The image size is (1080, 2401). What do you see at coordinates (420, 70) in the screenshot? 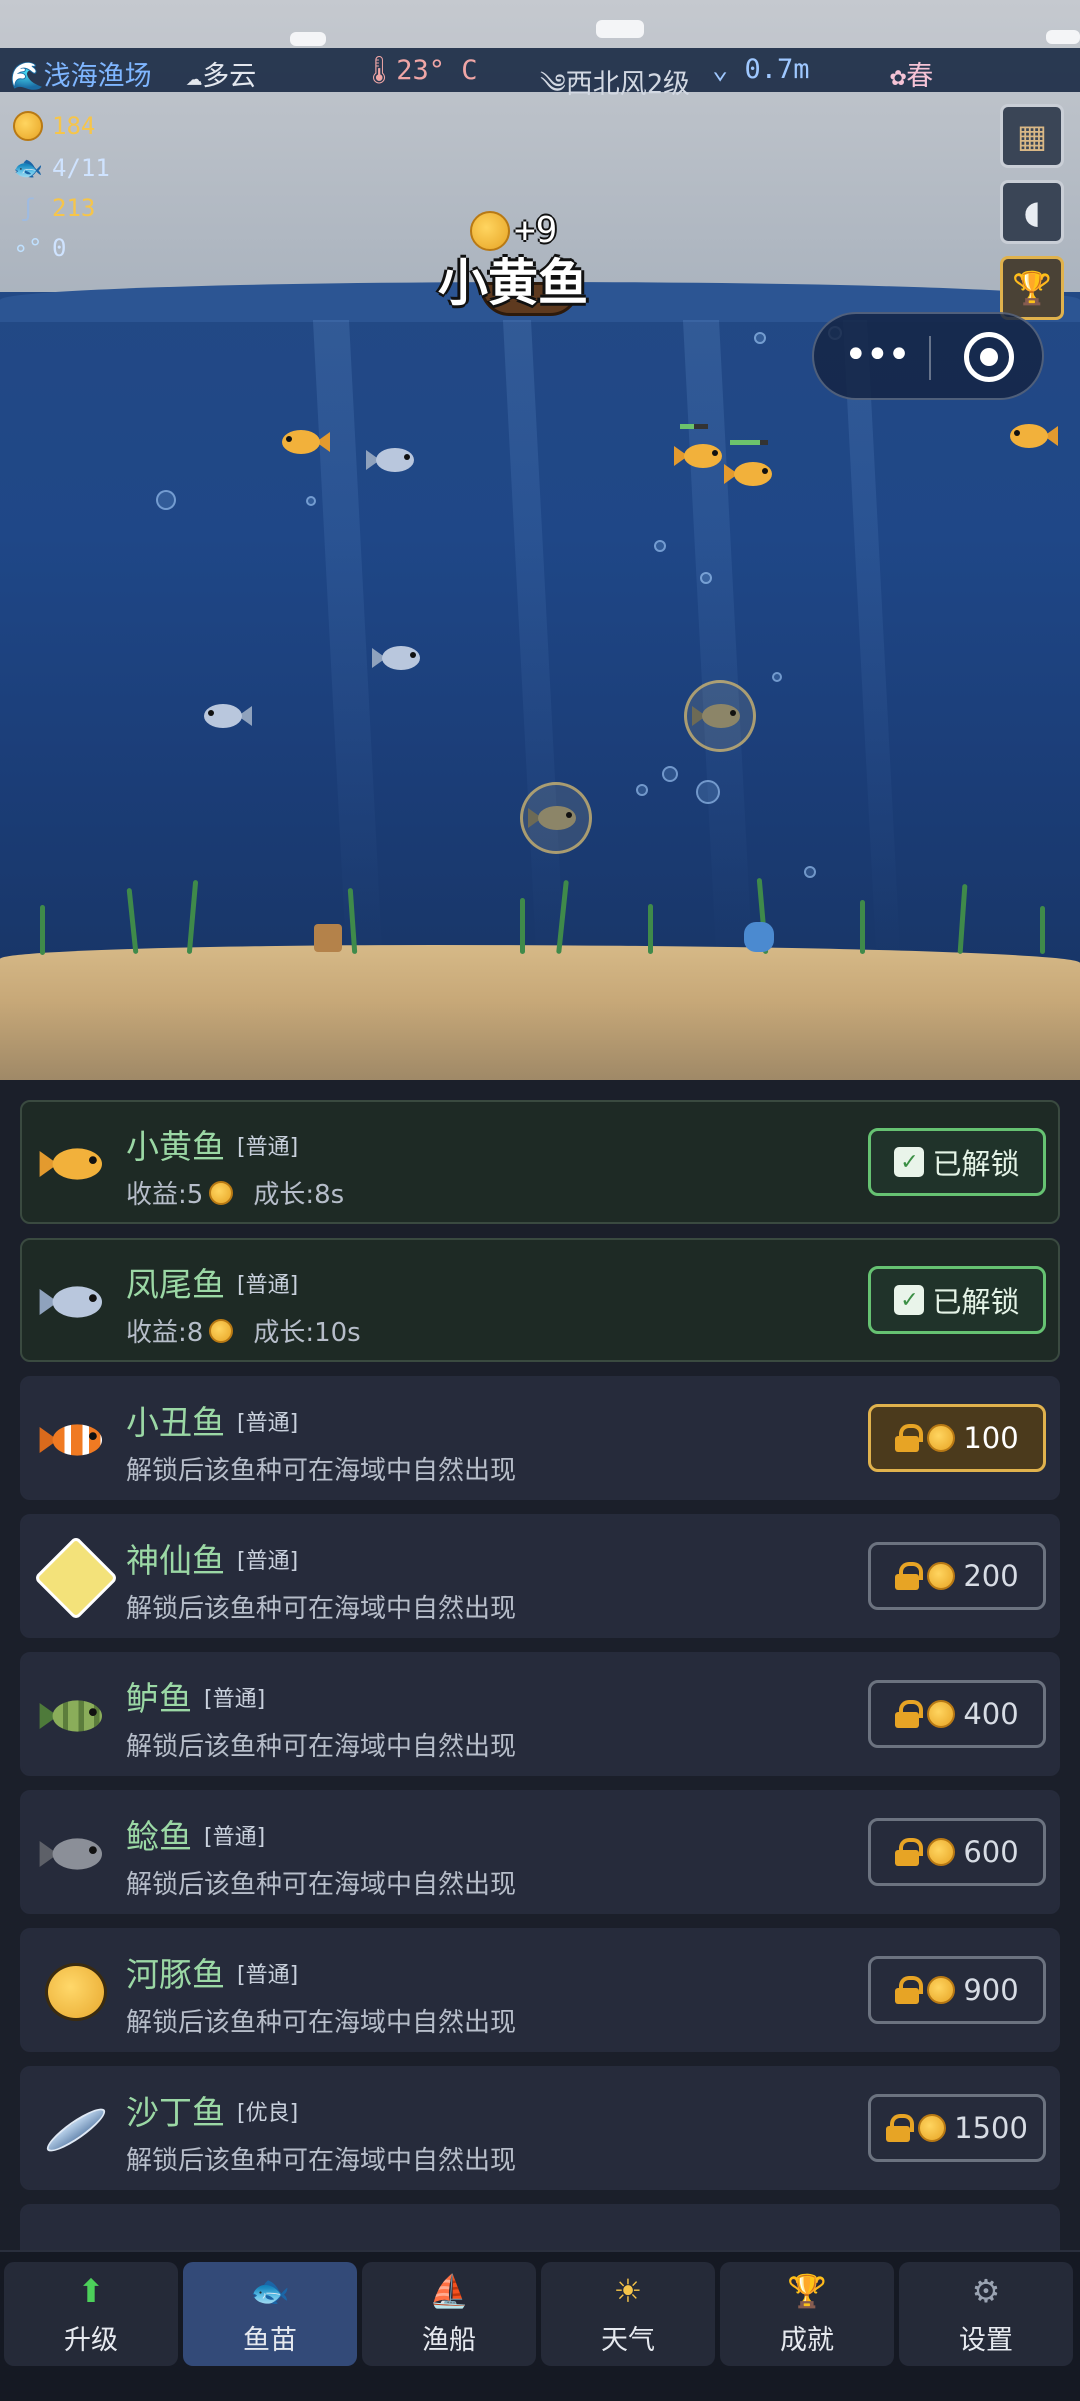
I see `temperature-label: 🌡23° C` at bounding box center [420, 70].